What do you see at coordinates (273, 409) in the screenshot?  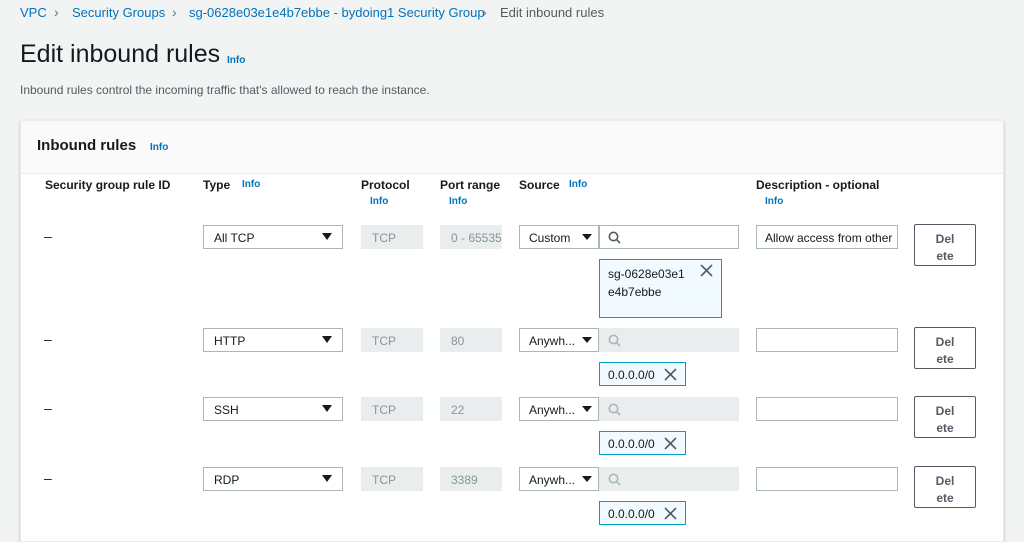 I see `type-select: SSH` at bounding box center [273, 409].